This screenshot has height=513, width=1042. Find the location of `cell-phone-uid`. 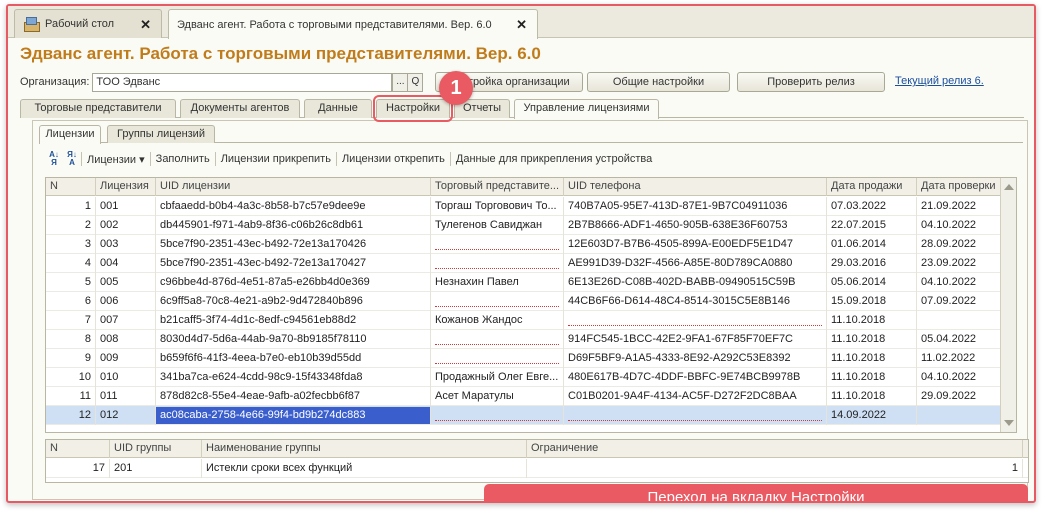

cell-phone-uid is located at coordinates (695, 415).